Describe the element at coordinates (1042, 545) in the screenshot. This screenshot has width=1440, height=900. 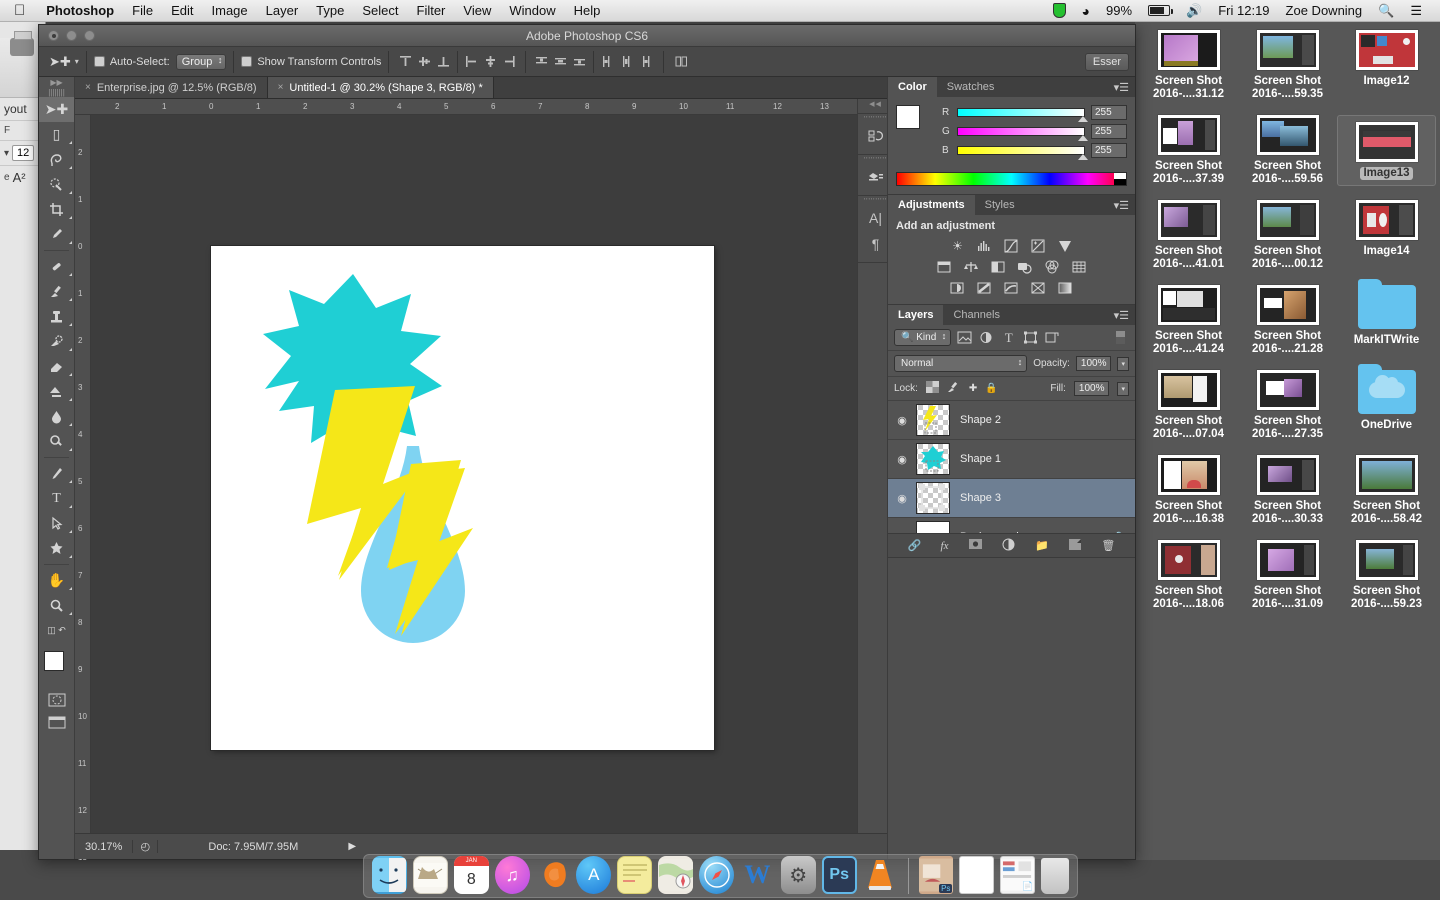
I see `new-group-icon: 📁` at that location.